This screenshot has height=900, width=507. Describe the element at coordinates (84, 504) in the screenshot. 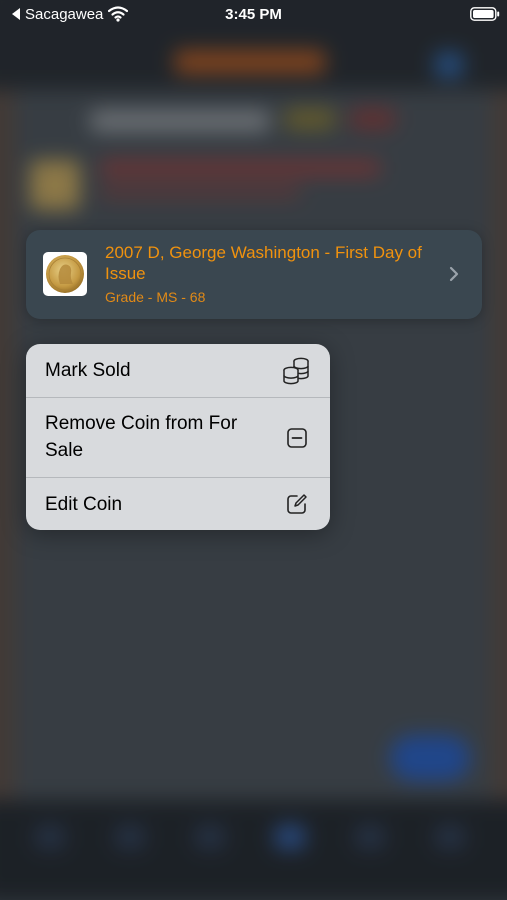

I see `menu-item-label: Edit Coin` at that location.